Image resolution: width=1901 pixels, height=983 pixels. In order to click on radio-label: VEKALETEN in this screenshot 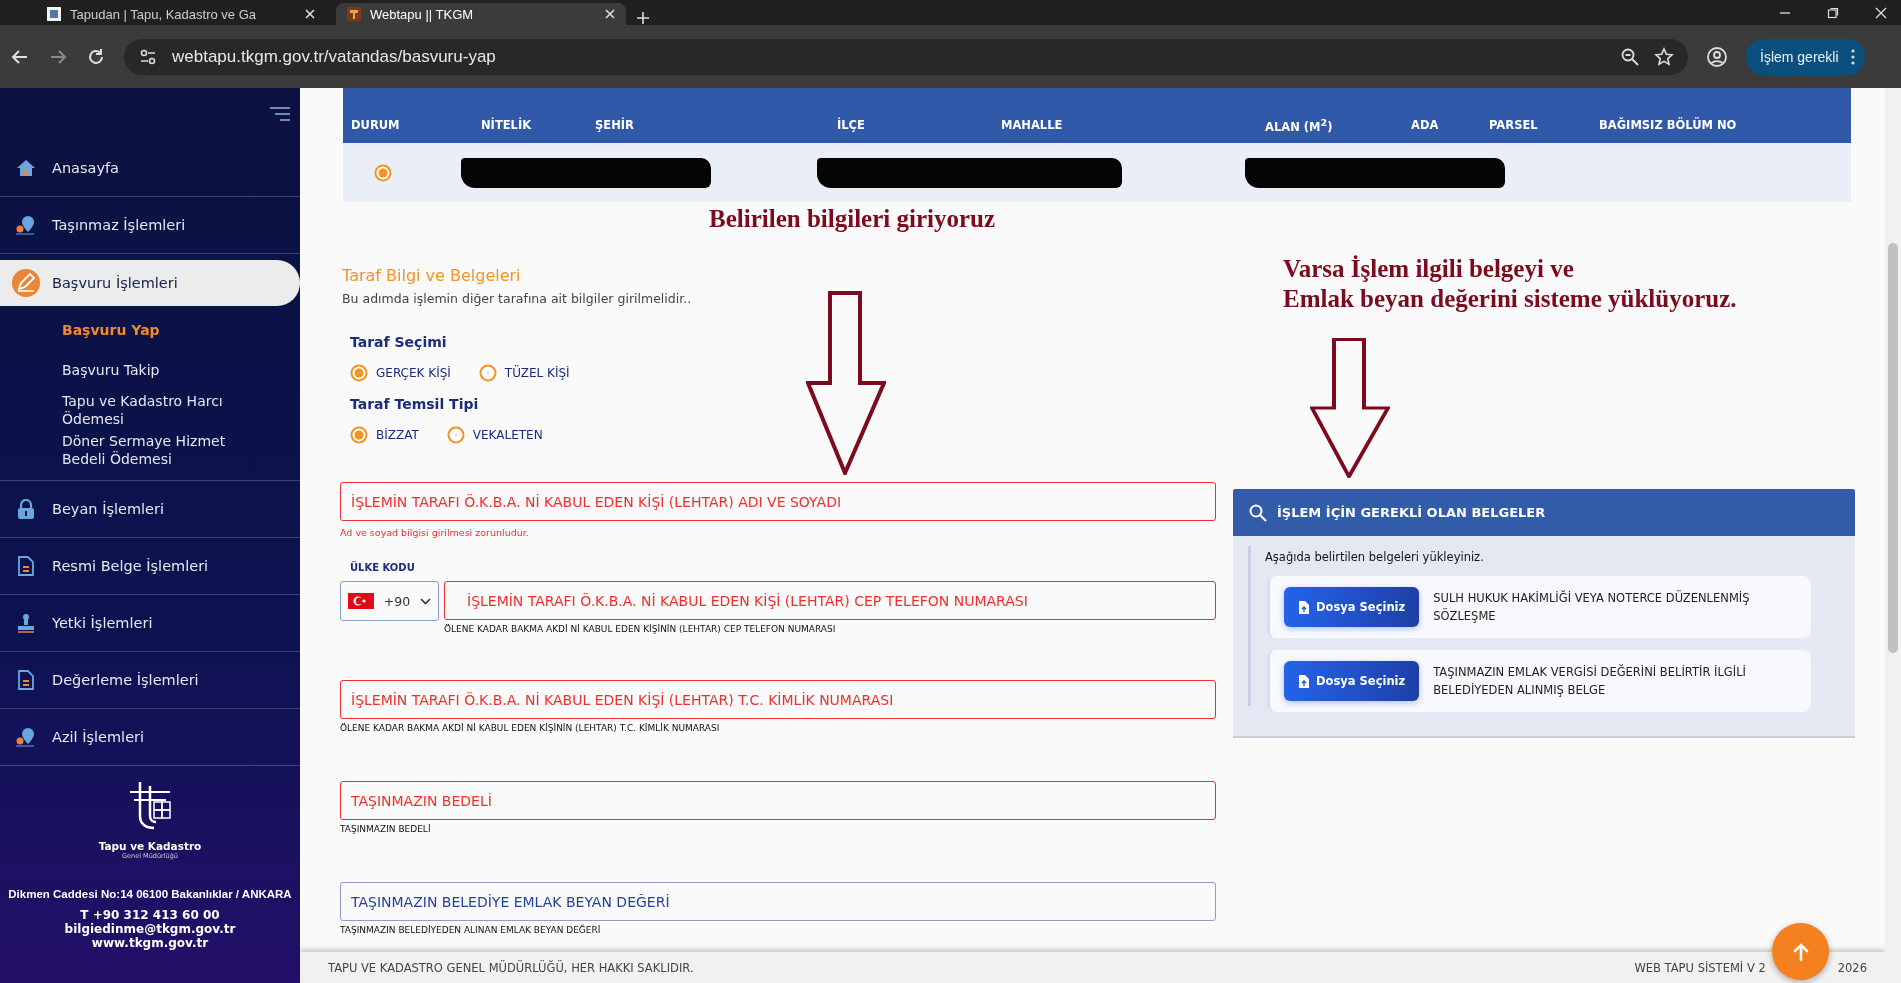, I will do `click(507, 435)`.